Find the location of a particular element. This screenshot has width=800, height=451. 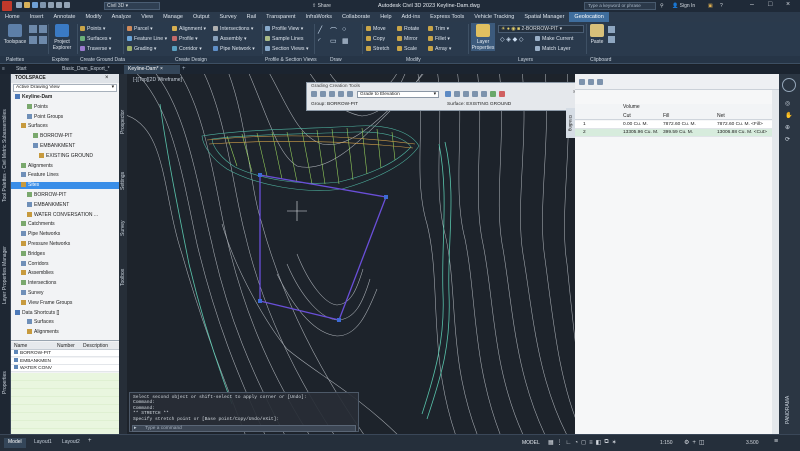

workspace-select: Civil 3D ▾ is located at coordinates (132, 6).